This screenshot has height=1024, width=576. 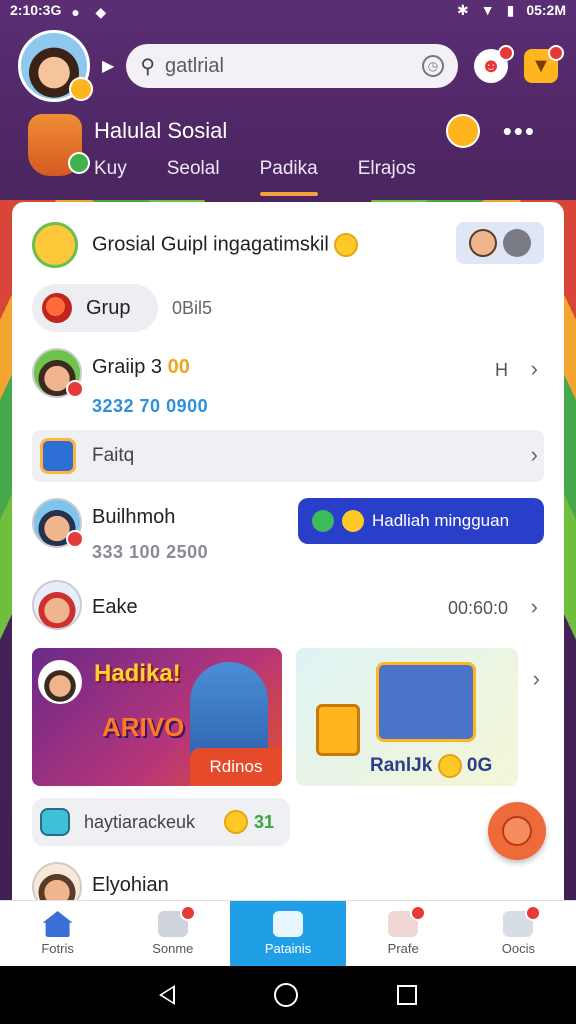 What do you see at coordinates (79, 163) in the screenshot?
I see `check-badge-icon` at bounding box center [79, 163].